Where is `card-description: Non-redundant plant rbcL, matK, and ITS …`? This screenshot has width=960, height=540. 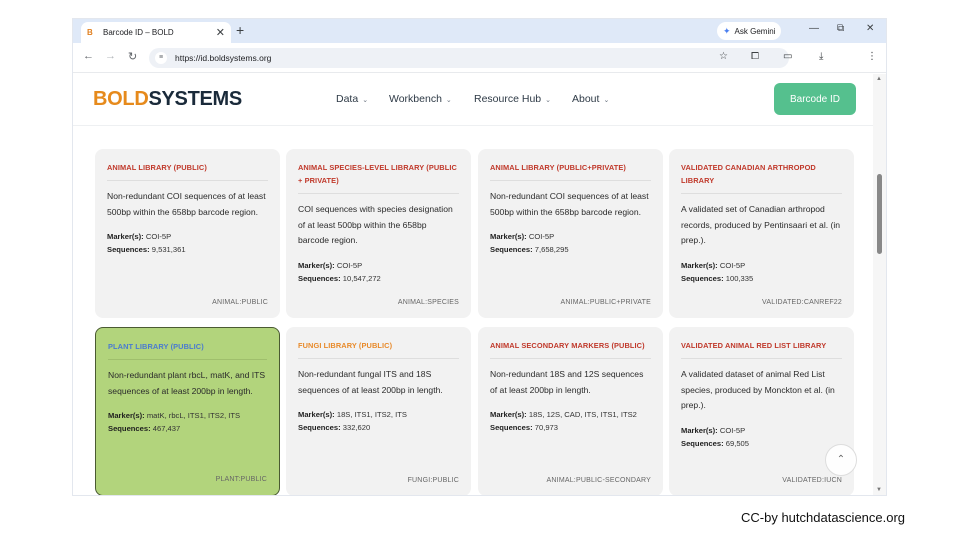
card-description: Non-redundant plant rbcL, matK, and ITS … is located at coordinates (187, 383).